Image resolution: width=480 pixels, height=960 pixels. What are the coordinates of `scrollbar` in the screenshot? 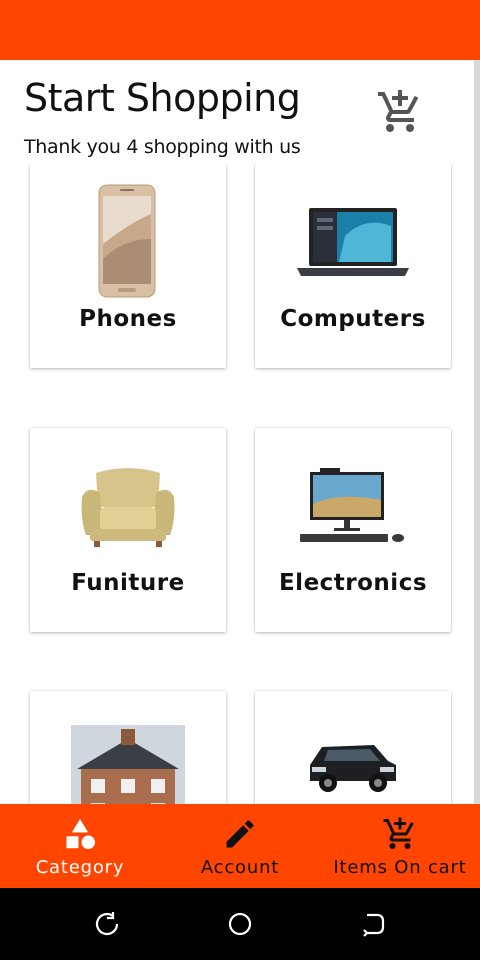 It's located at (477, 432).